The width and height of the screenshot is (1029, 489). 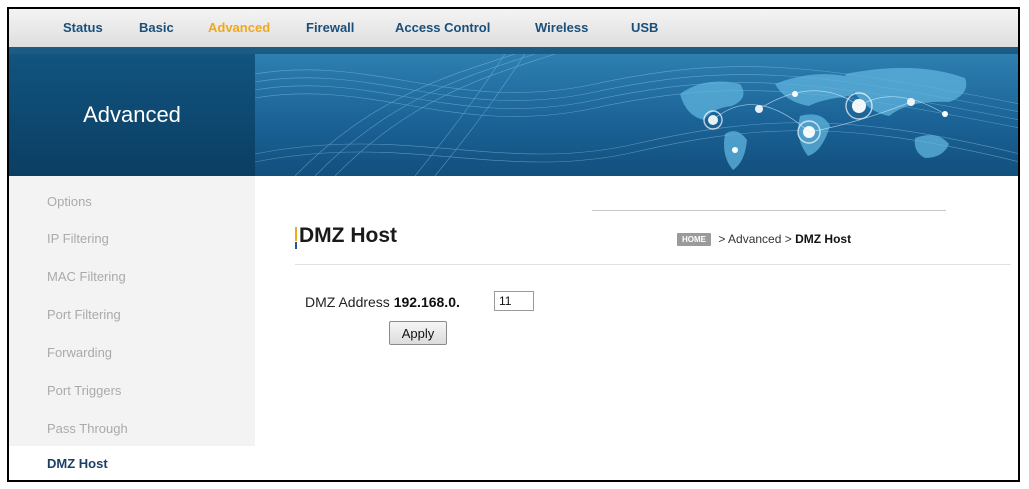 What do you see at coordinates (348, 235) in the screenshot?
I see `page-title: DMZ Host` at bounding box center [348, 235].